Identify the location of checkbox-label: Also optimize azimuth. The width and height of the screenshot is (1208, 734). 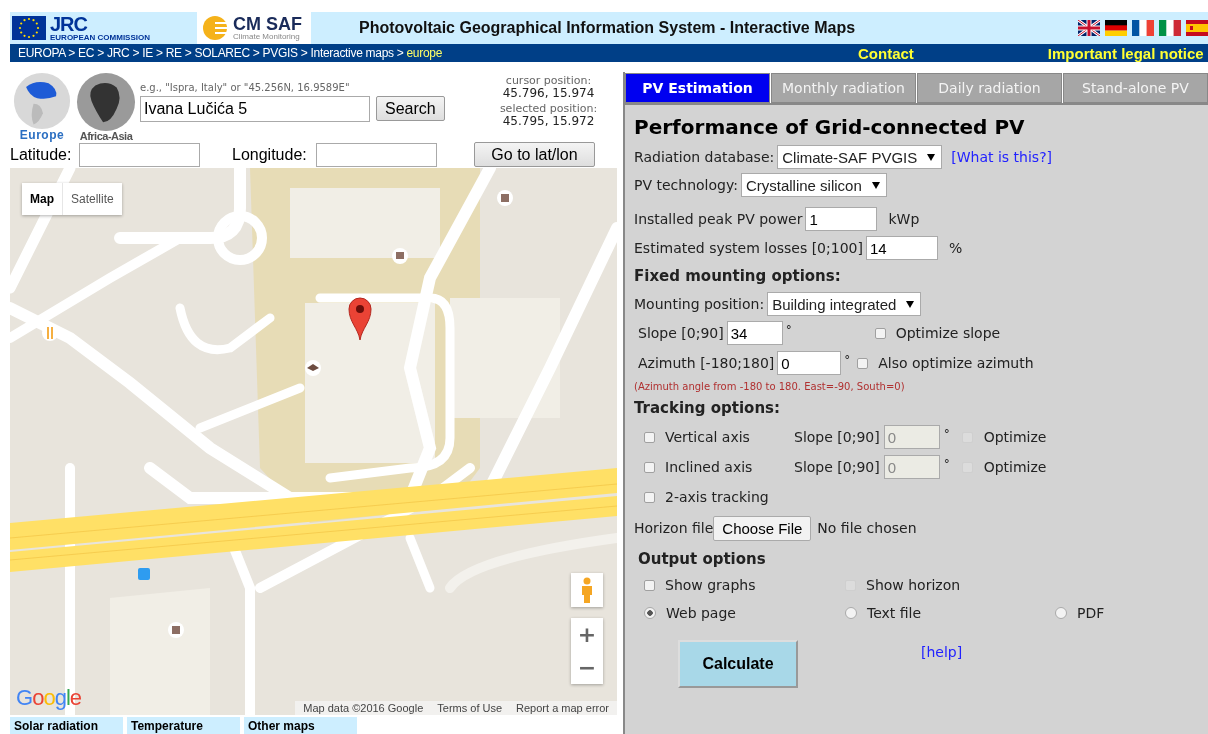
(956, 363).